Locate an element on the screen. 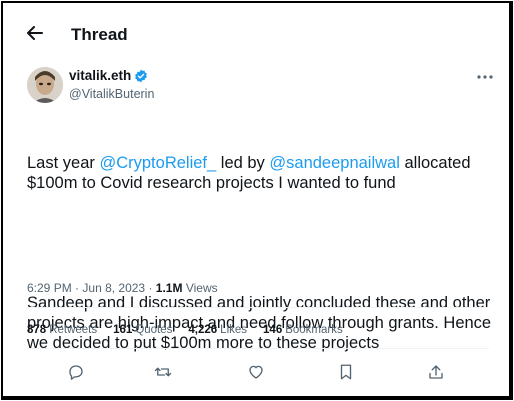 This screenshot has width=514, height=401. views-count: 1.1M is located at coordinates (169, 288).